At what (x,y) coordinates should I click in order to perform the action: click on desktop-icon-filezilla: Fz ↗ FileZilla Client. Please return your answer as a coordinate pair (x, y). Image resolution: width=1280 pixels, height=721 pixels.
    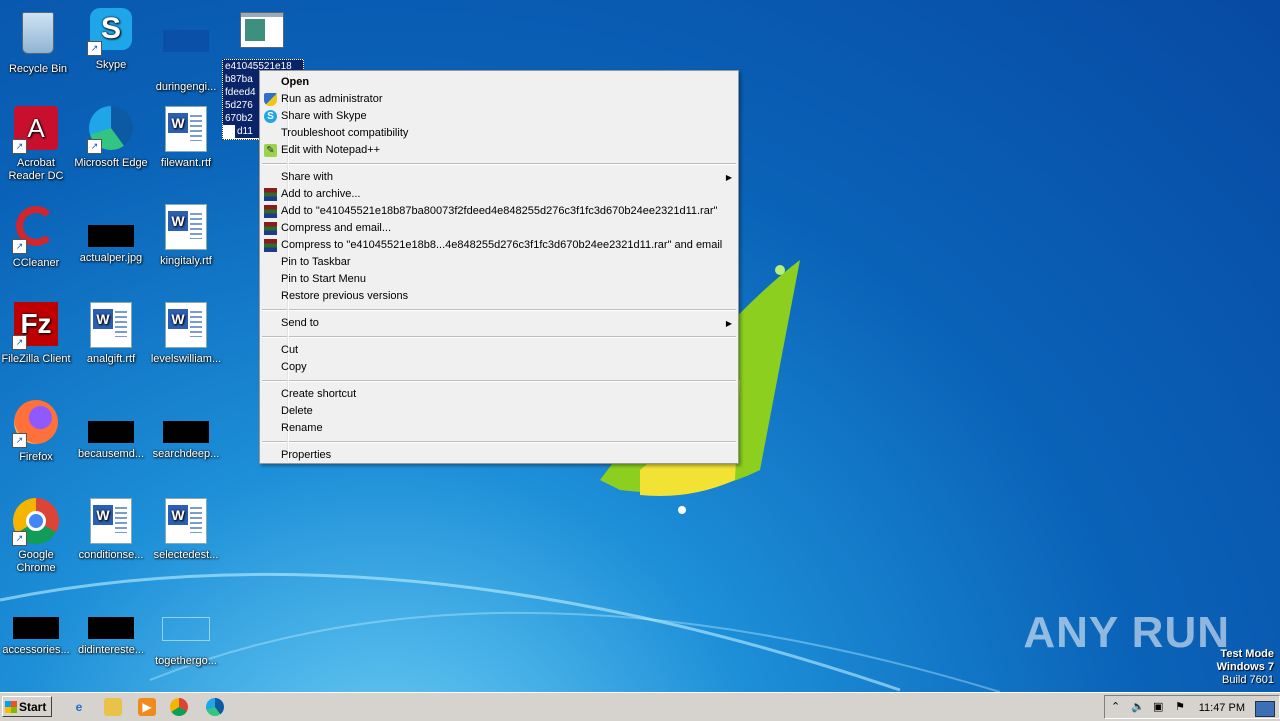
    Looking at the image, I should click on (37, 334).